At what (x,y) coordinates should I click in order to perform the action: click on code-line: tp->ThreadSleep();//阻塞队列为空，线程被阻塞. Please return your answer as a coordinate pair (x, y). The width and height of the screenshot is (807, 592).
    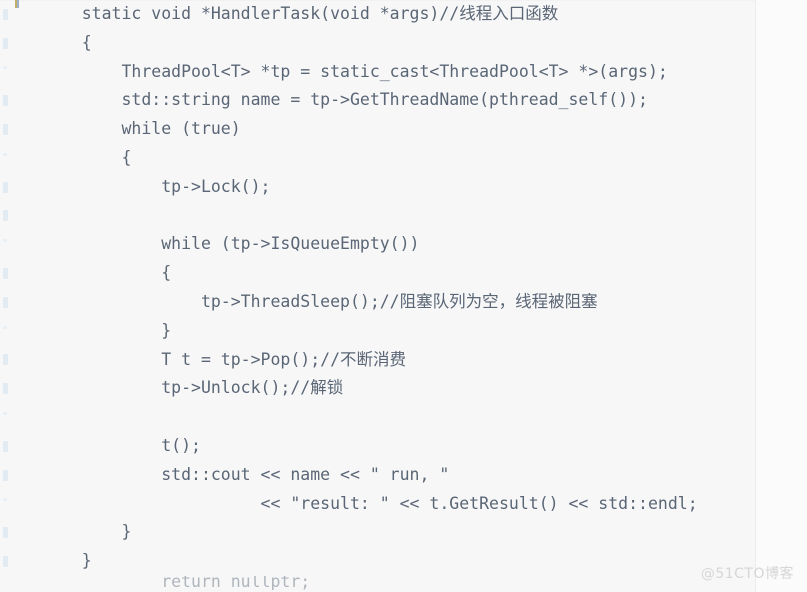
    Looking at the image, I should click on (320, 301).